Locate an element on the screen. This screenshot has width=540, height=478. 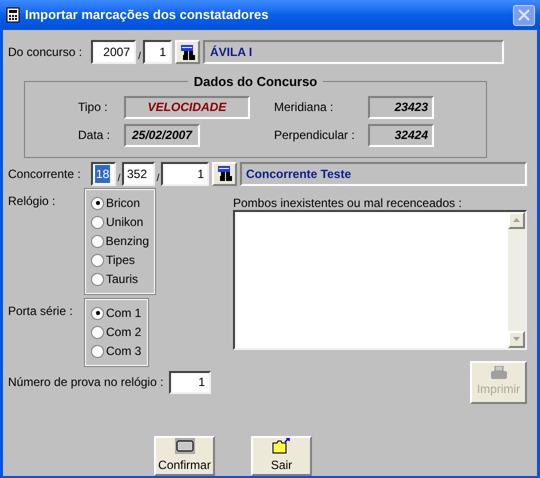
field-label: Relógio : is located at coordinates (32, 200).